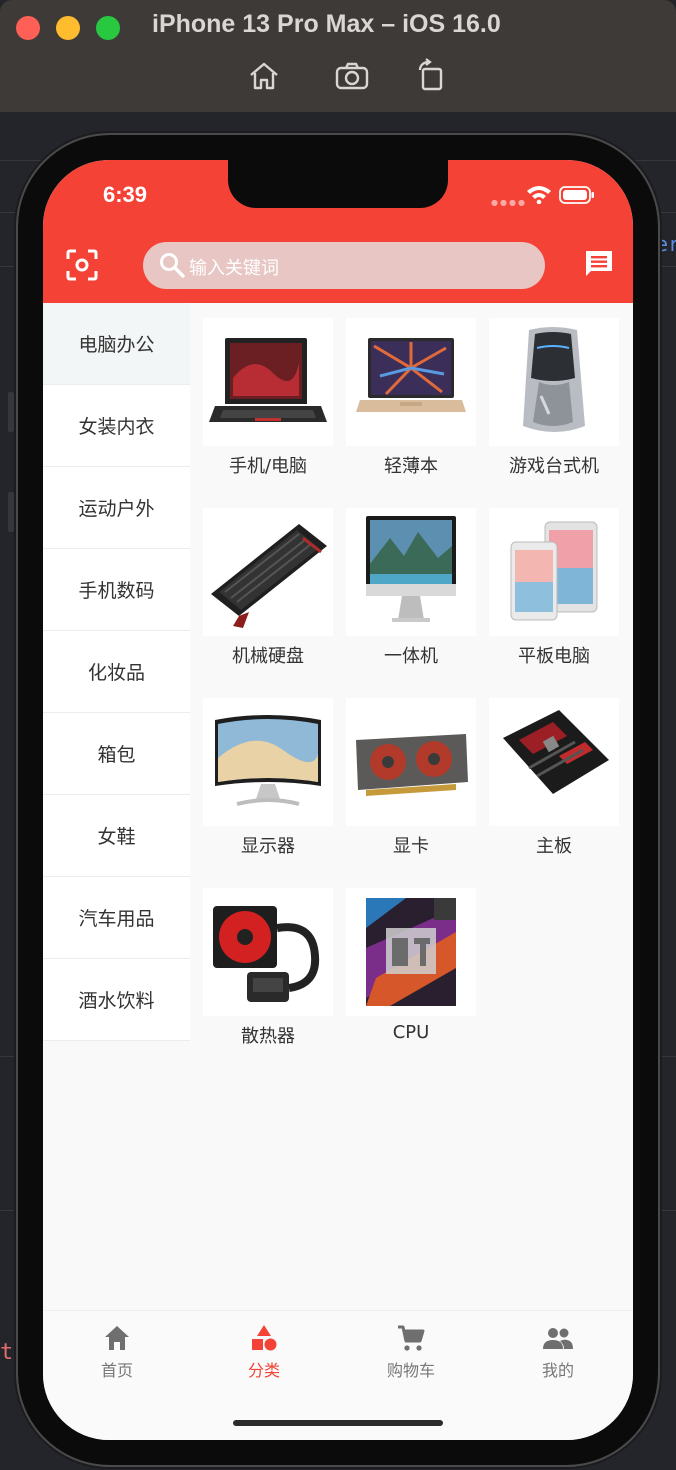  I want to click on search-placeholder: 输入关键词, so click(234, 268).